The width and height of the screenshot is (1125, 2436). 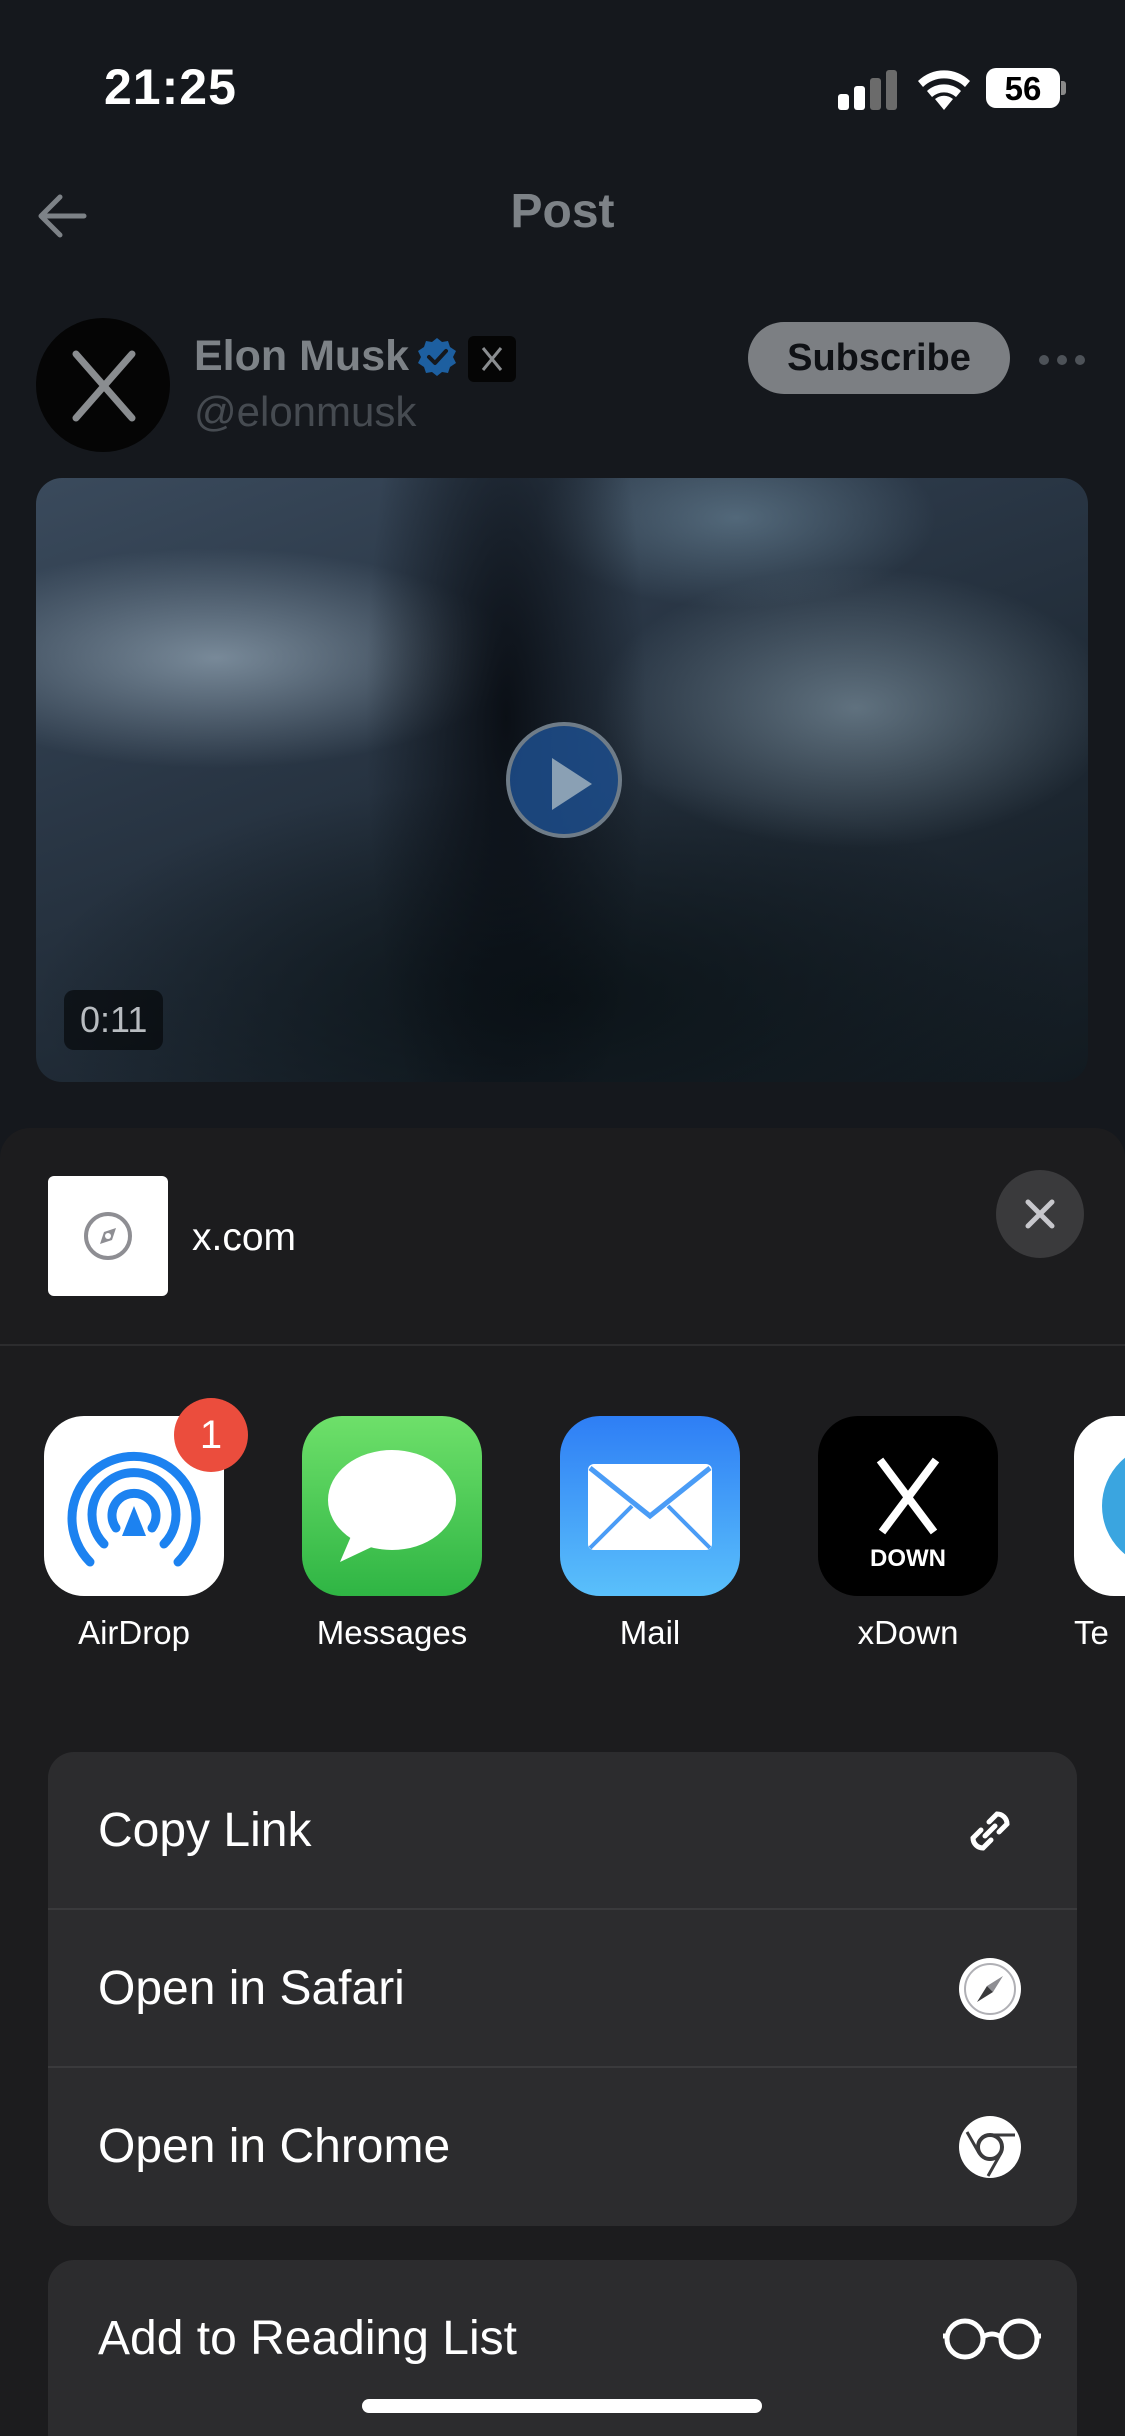 What do you see at coordinates (990, 1989) in the screenshot?
I see `safari-icon` at bounding box center [990, 1989].